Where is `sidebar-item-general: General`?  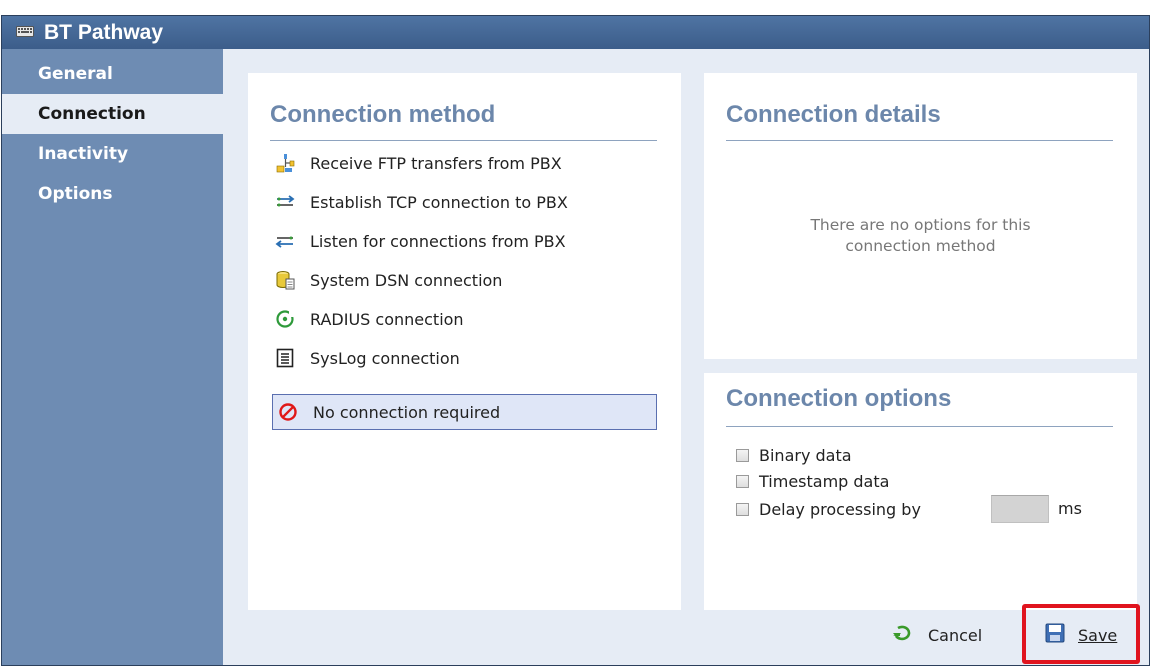 sidebar-item-general: General is located at coordinates (112, 74).